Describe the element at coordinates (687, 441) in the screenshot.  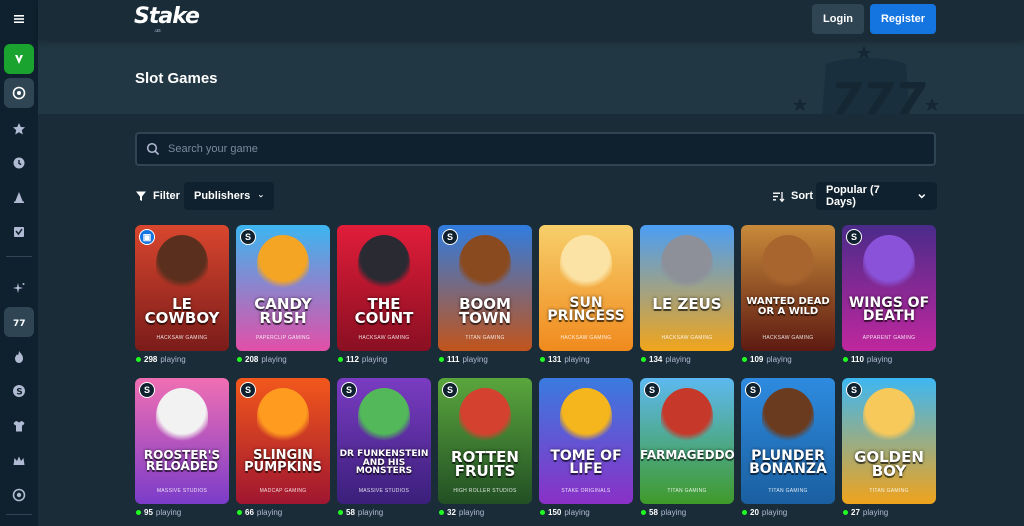
I see `game-card: S FARMAGEDDON TITAN GAMING` at that location.